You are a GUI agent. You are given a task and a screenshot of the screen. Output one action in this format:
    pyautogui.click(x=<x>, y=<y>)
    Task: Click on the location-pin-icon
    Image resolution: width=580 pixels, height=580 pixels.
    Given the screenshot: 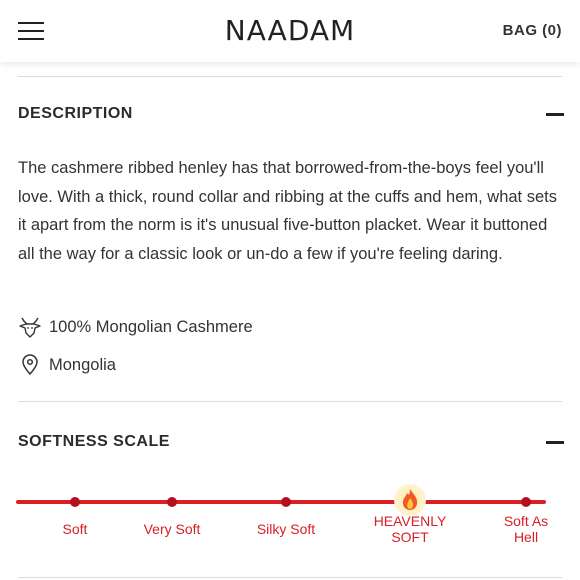 What is the action you would take?
    pyautogui.click(x=30, y=365)
    